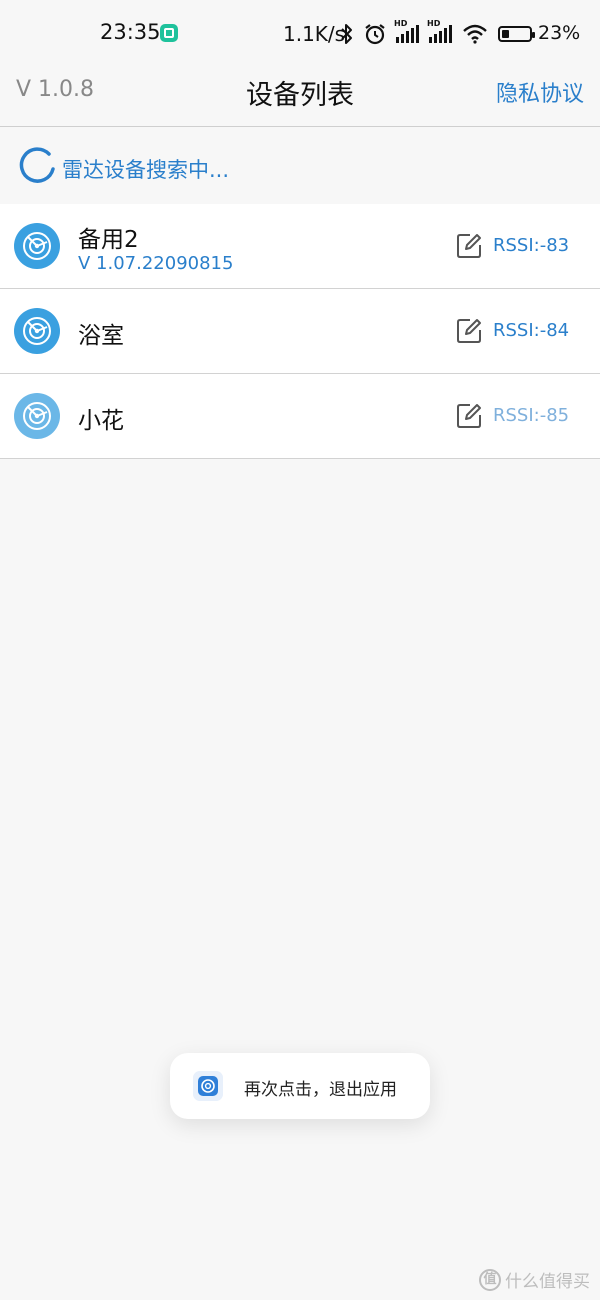  Describe the element at coordinates (531, 330) in the screenshot. I see `device-rssi: RSSI:-84` at that location.